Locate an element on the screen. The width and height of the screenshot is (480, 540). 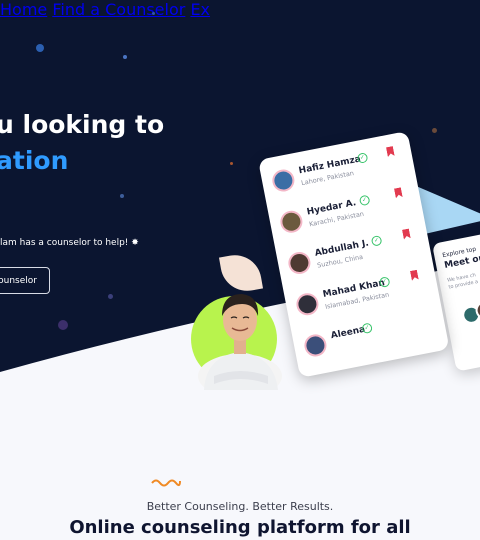
squiggle-divider-icon is located at coordinates (166, 483).